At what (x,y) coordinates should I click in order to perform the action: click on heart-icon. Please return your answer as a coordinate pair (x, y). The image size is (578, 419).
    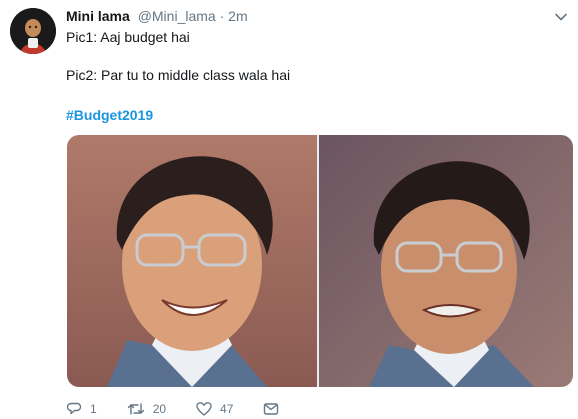
    Looking at the image, I should click on (204, 409).